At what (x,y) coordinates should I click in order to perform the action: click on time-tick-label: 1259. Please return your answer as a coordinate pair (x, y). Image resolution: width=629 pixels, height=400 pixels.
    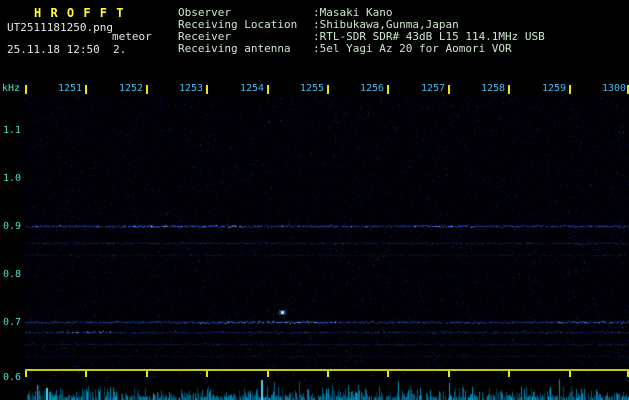
    Looking at the image, I should click on (554, 88).